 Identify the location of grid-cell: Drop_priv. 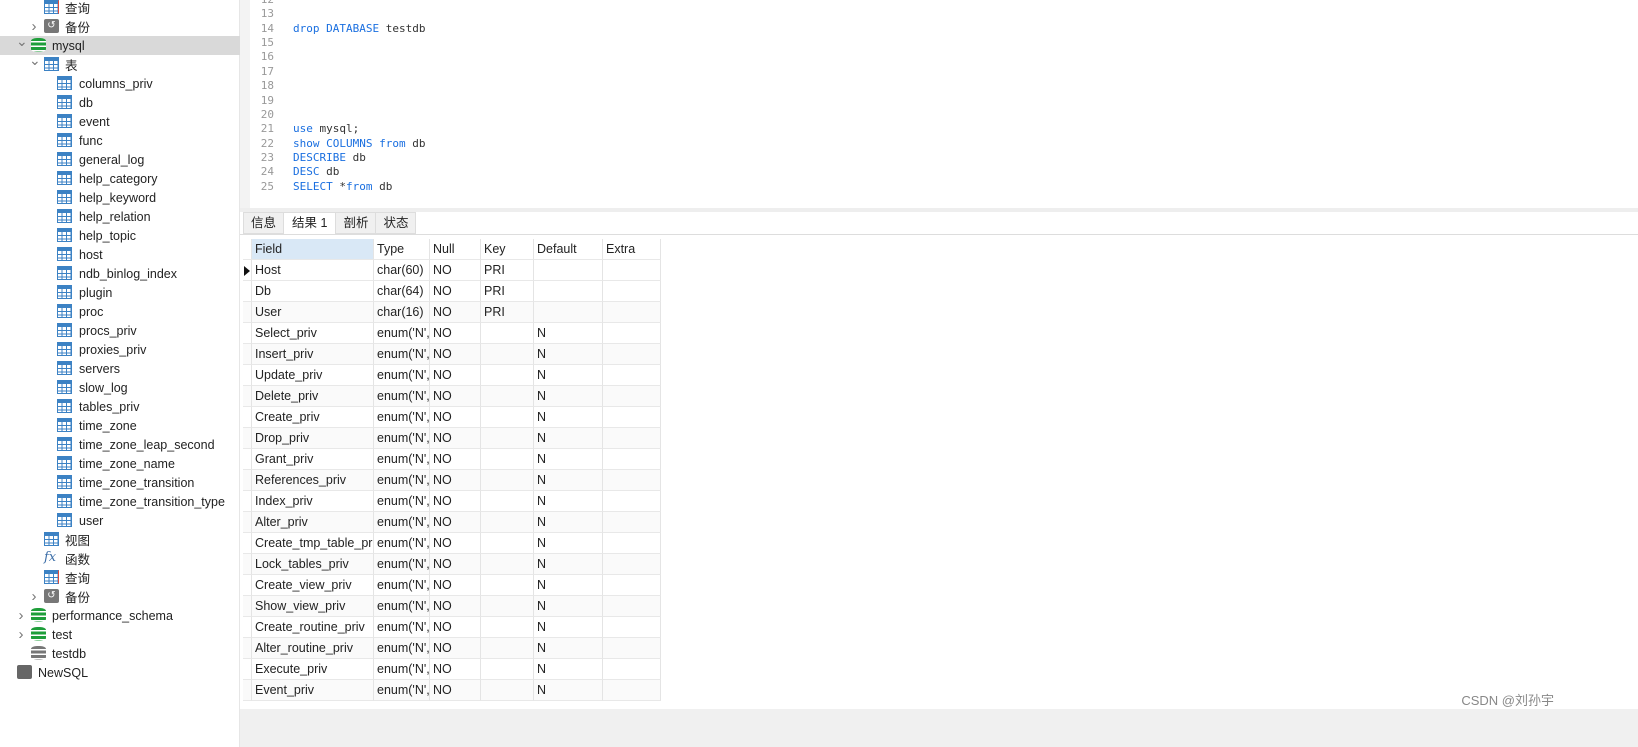
(313, 438).